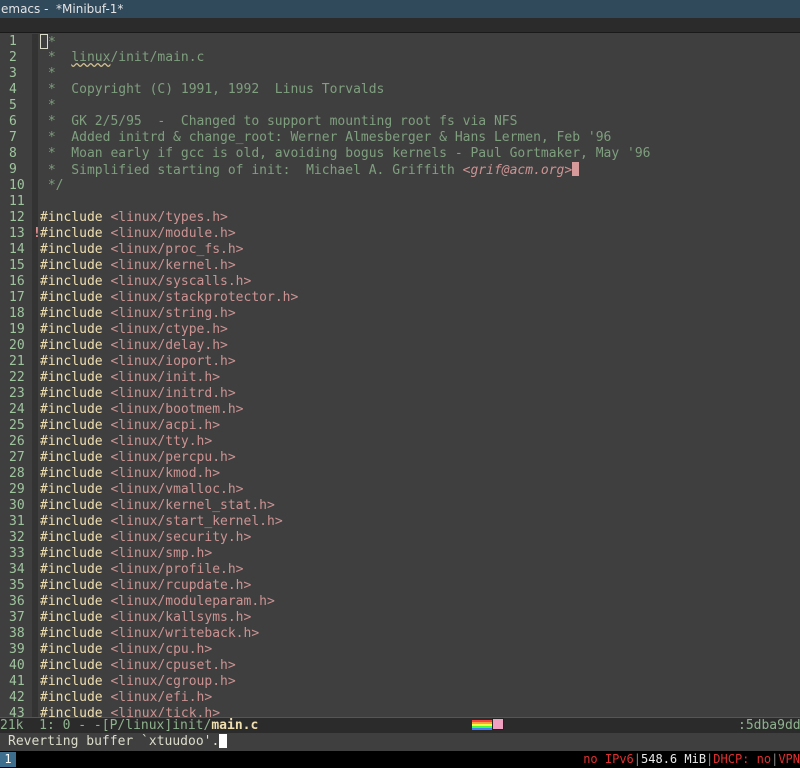 The height and width of the screenshot is (768, 800). What do you see at coordinates (17, 473) in the screenshot?
I see `line-number: 28` at bounding box center [17, 473].